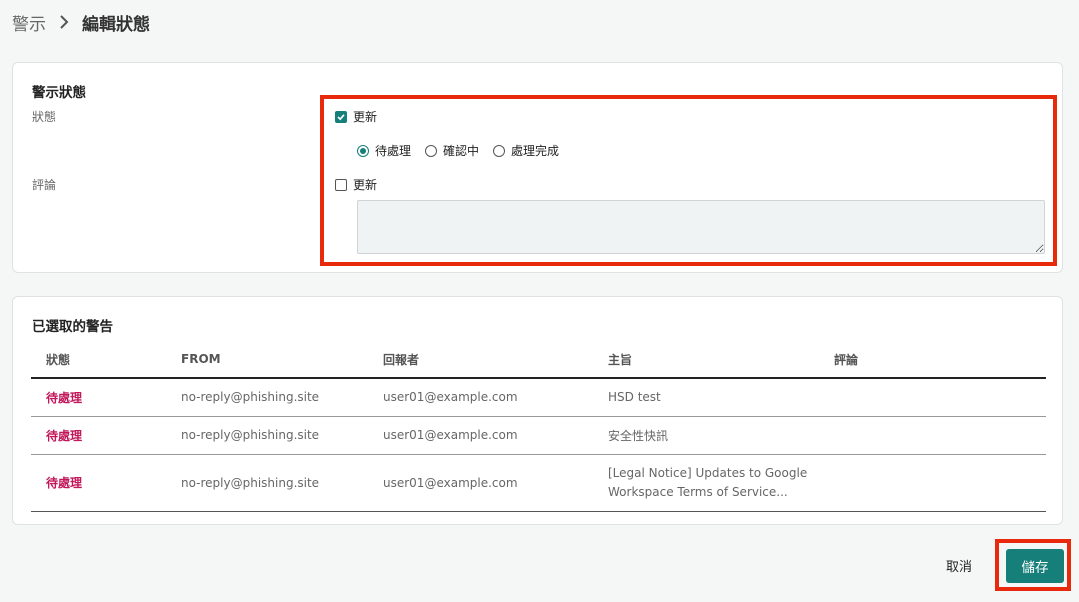  I want to click on cancel-button: 取消, so click(959, 565).